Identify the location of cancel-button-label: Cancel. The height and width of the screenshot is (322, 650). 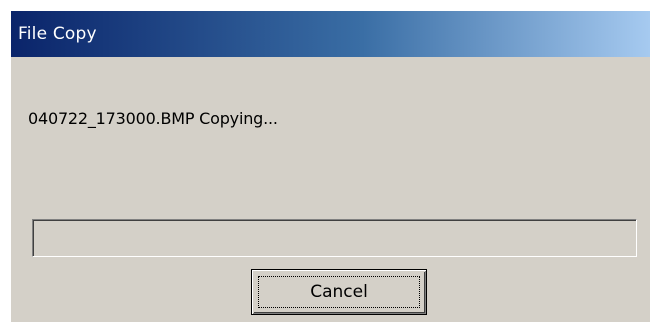
(339, 292).